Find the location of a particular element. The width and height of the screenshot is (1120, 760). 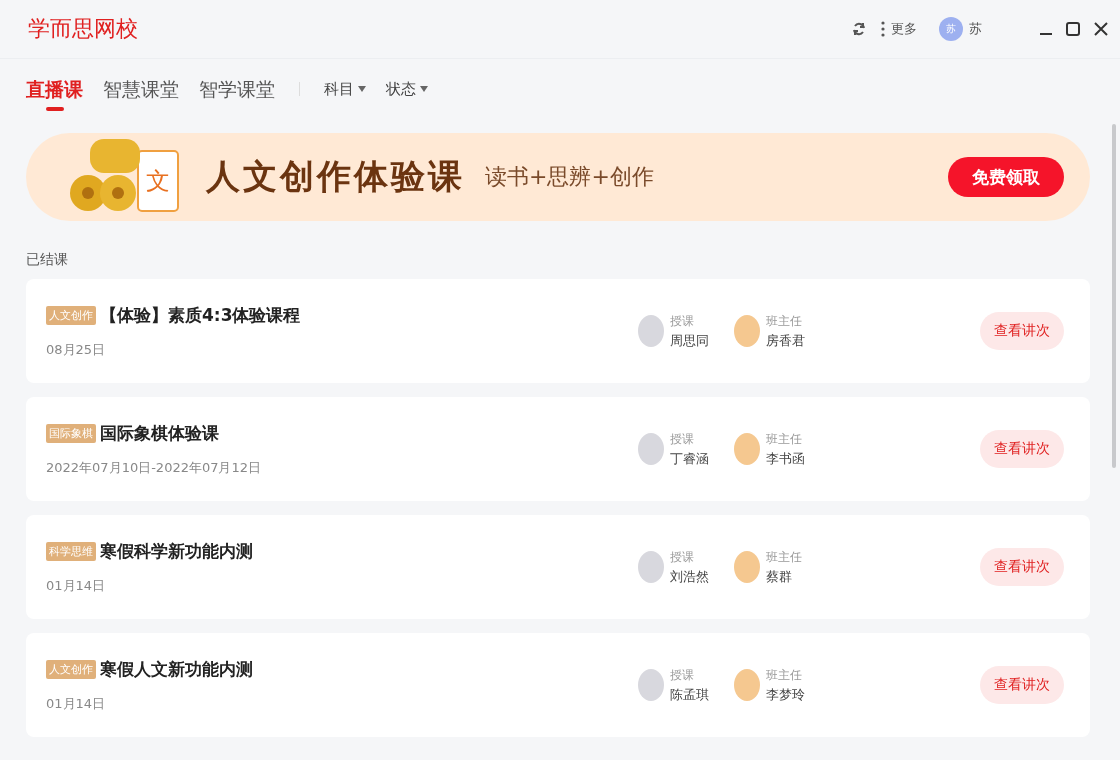

scrollbar is located at coordinates (1114, 296).